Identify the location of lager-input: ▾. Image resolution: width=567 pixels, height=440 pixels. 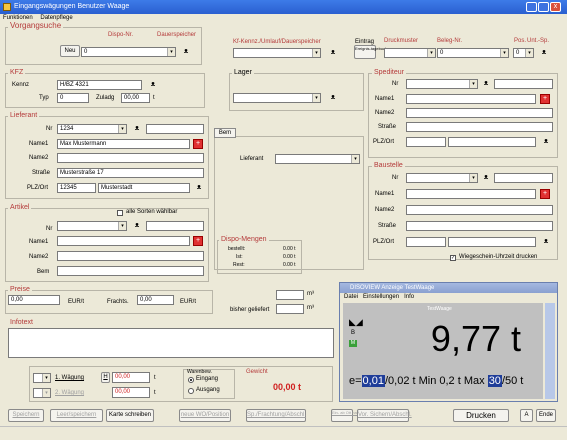
(277, 98).